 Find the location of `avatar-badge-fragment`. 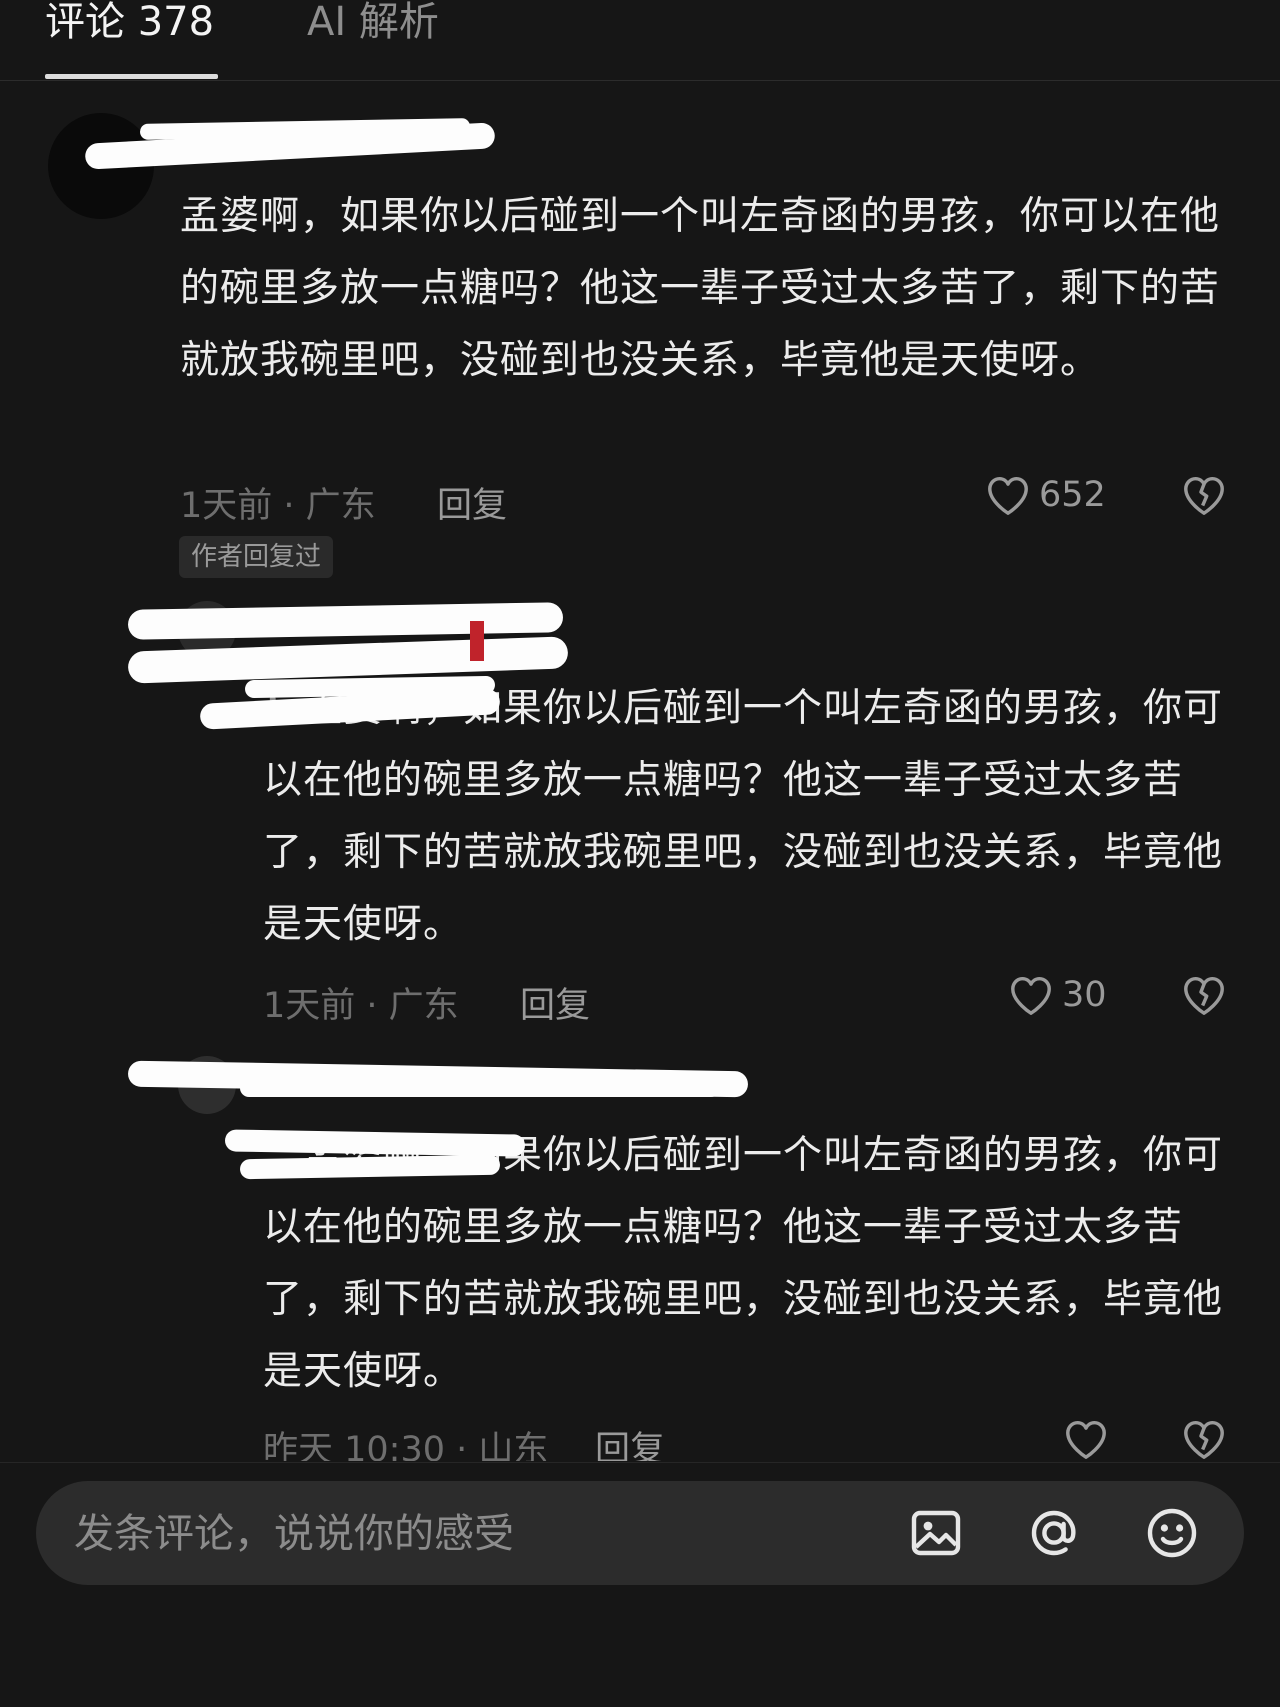

avatar-badge-fragment is located at coordinates (477, 641).